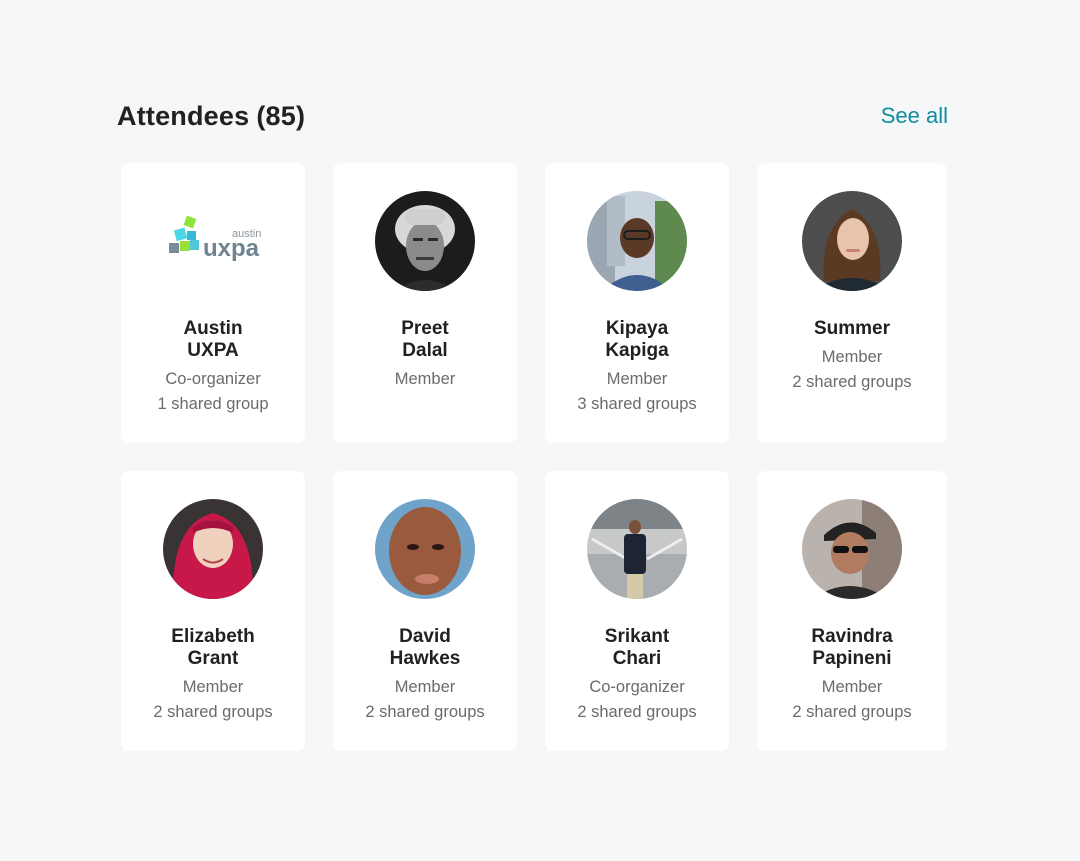 The image size is (1080, 861). I want to click on attendee-last-name: Dalal, so click(425, 350).